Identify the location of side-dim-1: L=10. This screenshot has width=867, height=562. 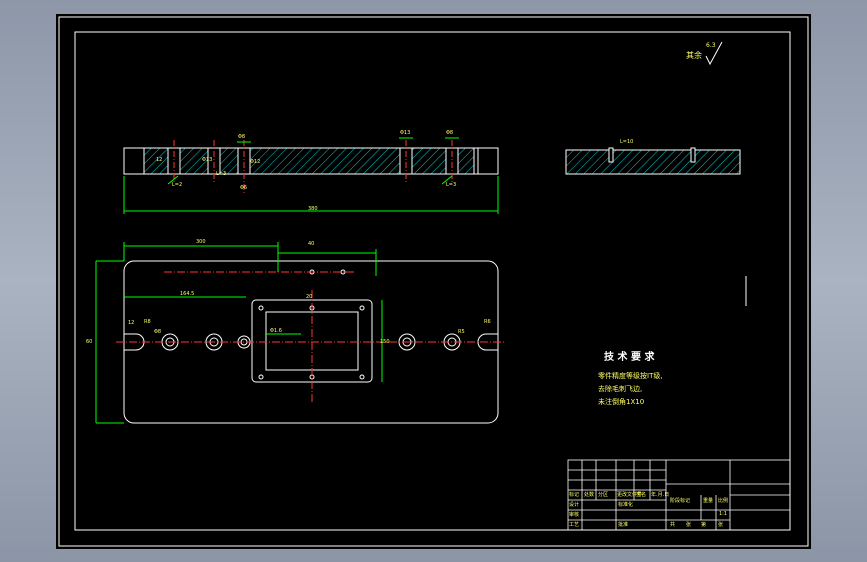
(627, 142).